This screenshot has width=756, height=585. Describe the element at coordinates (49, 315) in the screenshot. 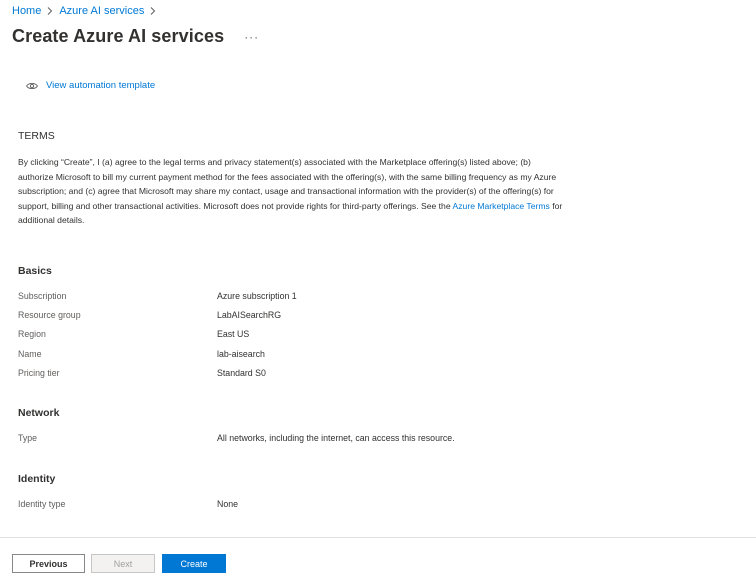

I see `summary-key: Resource group` at that location.